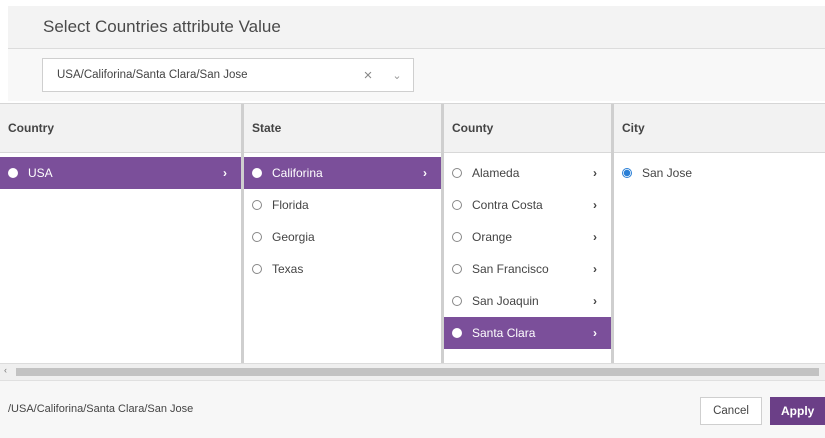  Describe the element at coordinates (342, 173) in the screenshot. I see `list-item-califorina: Califorina ›` at that location.